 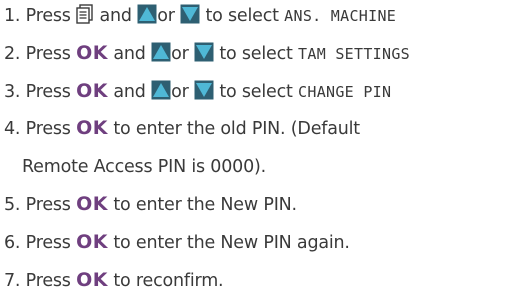 What do you see at coordinates (231, 243) in the screenshot?
I see `step-text: to enter the New PIN again.` at bounding box center [231, 243].